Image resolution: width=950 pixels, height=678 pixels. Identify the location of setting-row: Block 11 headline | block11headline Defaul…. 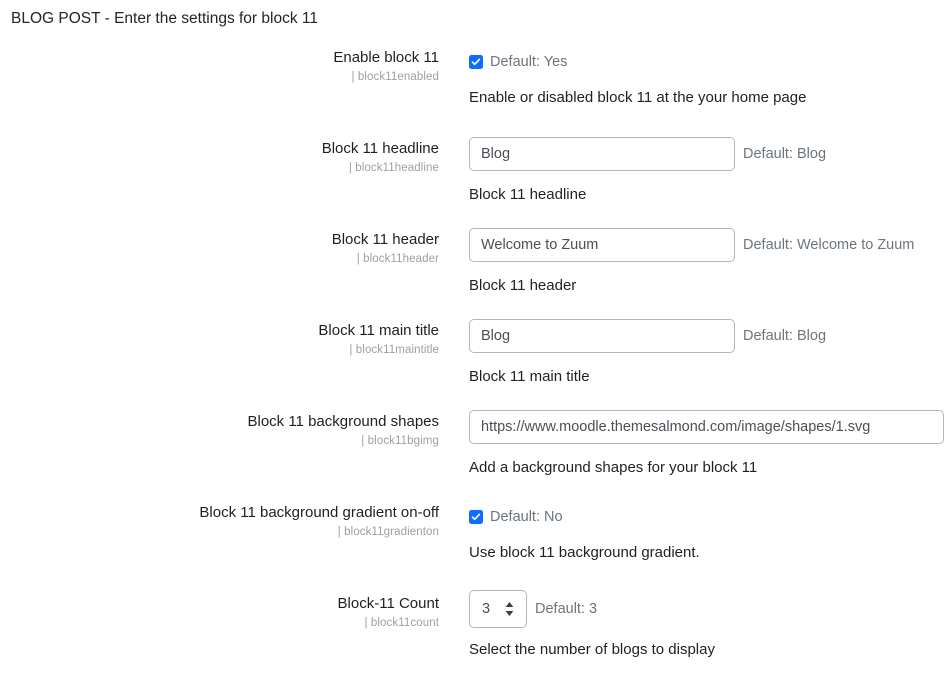
(475, 177).